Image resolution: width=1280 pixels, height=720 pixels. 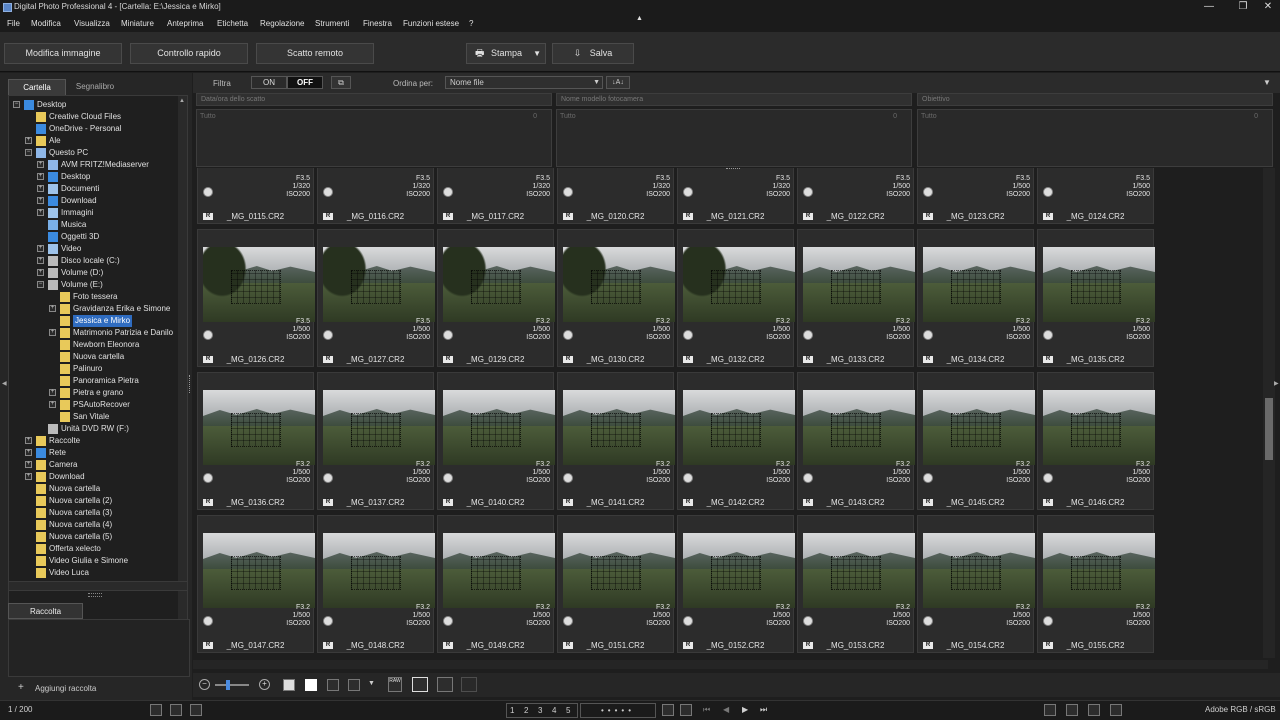 I want to click on thumbnail-cell: F3.5 1/320 ISO200 R _MG_0121.CR2, so click(x=735, y=196).